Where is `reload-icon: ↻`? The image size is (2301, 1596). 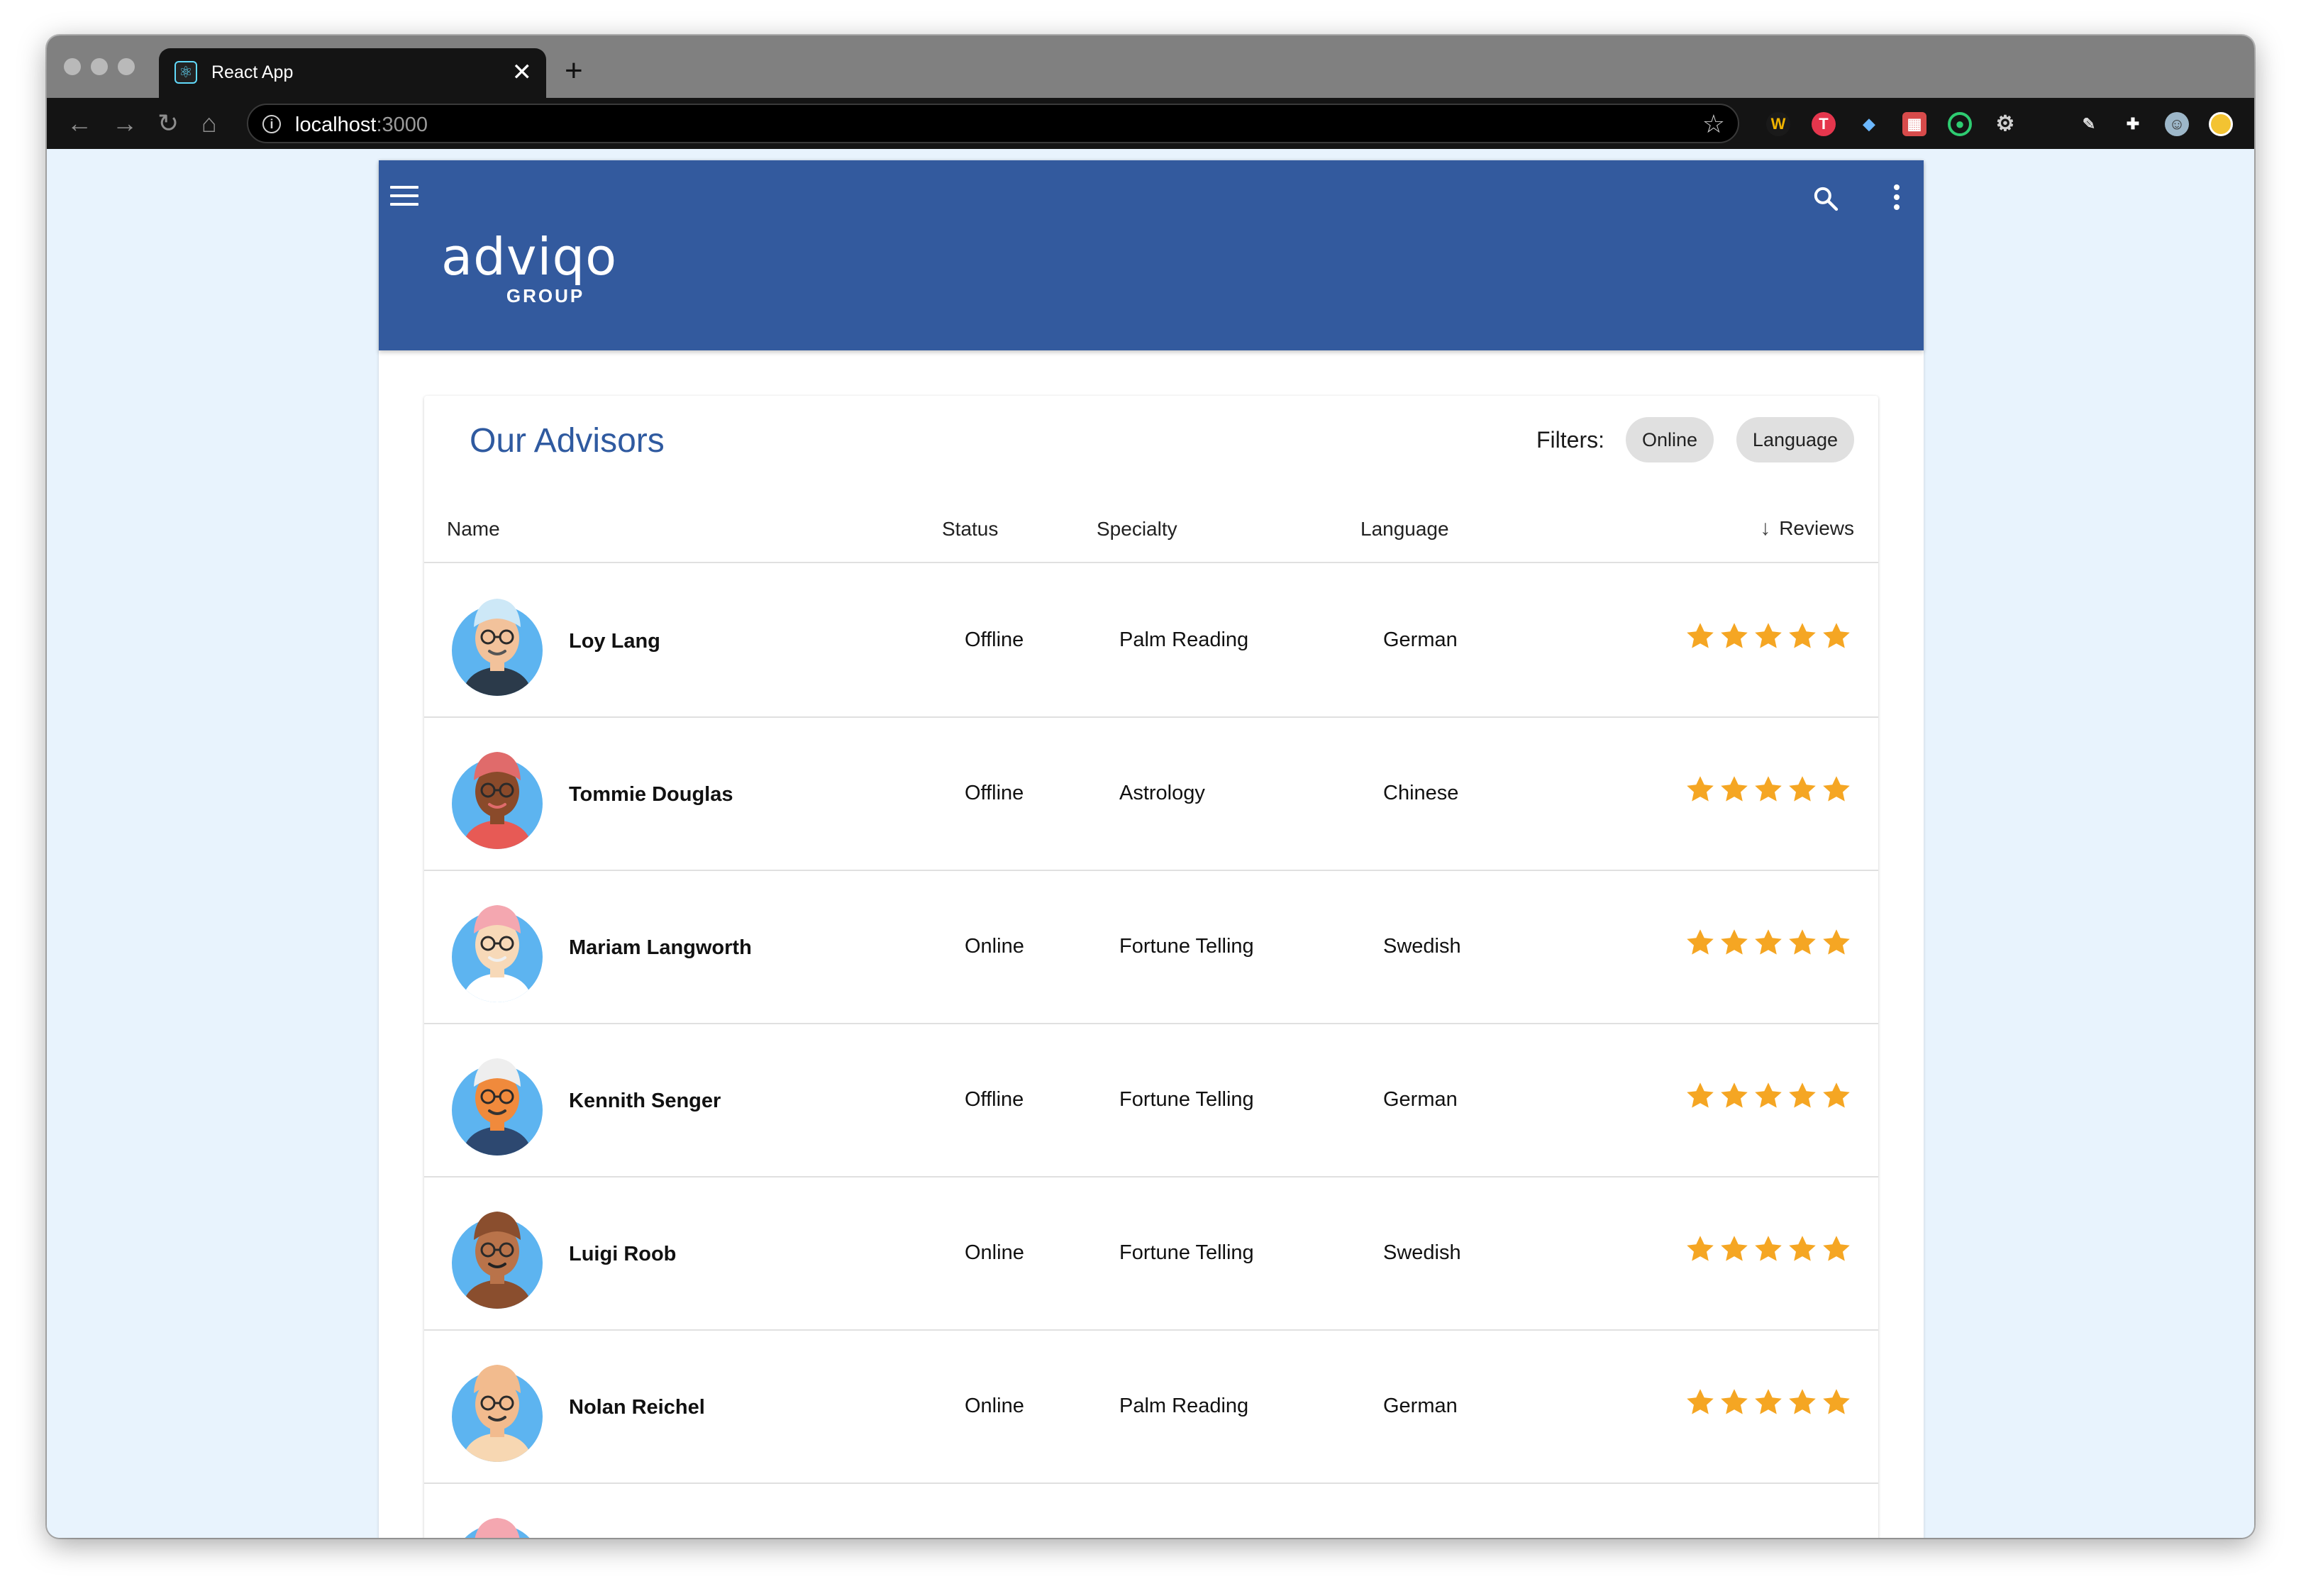
reload-icon: ↻ is located at coordinates (168, 124).